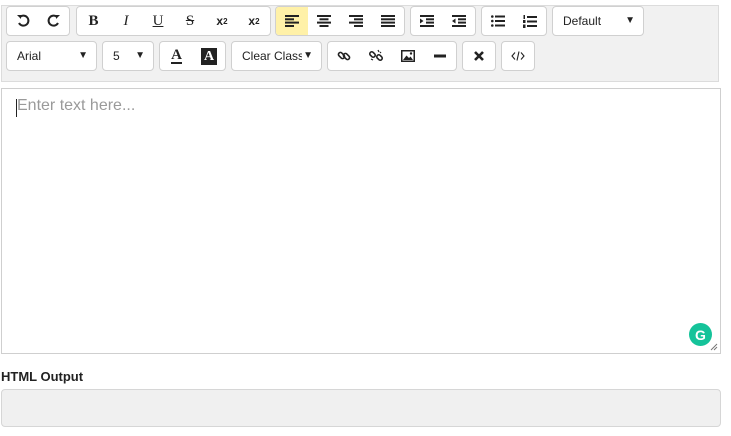 The height and width of the screenshot is (436, 731). I want to click on subscript-label: x, so click(220, 21).